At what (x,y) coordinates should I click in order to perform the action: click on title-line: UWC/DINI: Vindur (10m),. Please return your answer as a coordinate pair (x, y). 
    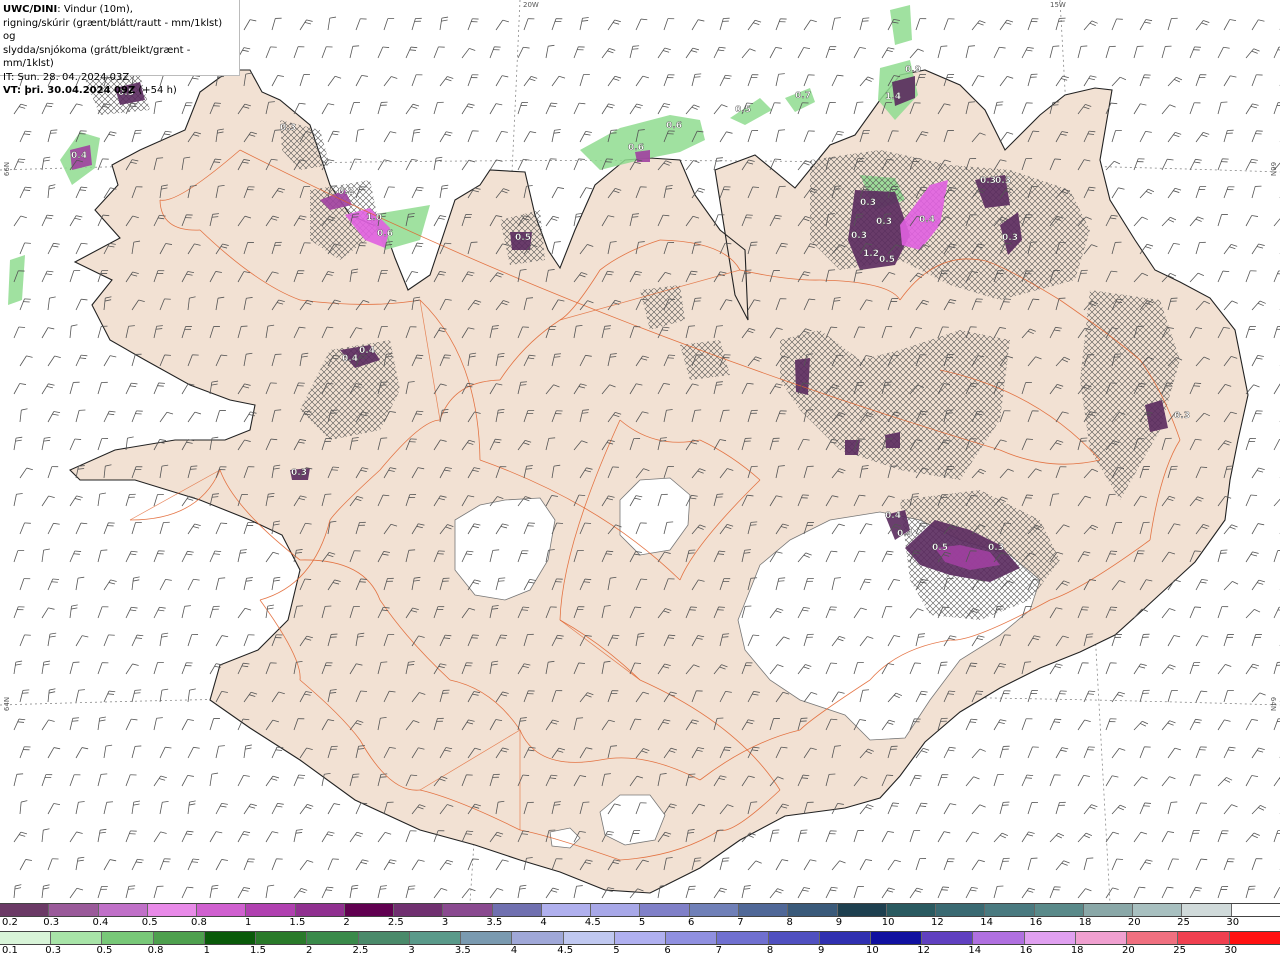
    Looking at the image, I should click on (119, 10).